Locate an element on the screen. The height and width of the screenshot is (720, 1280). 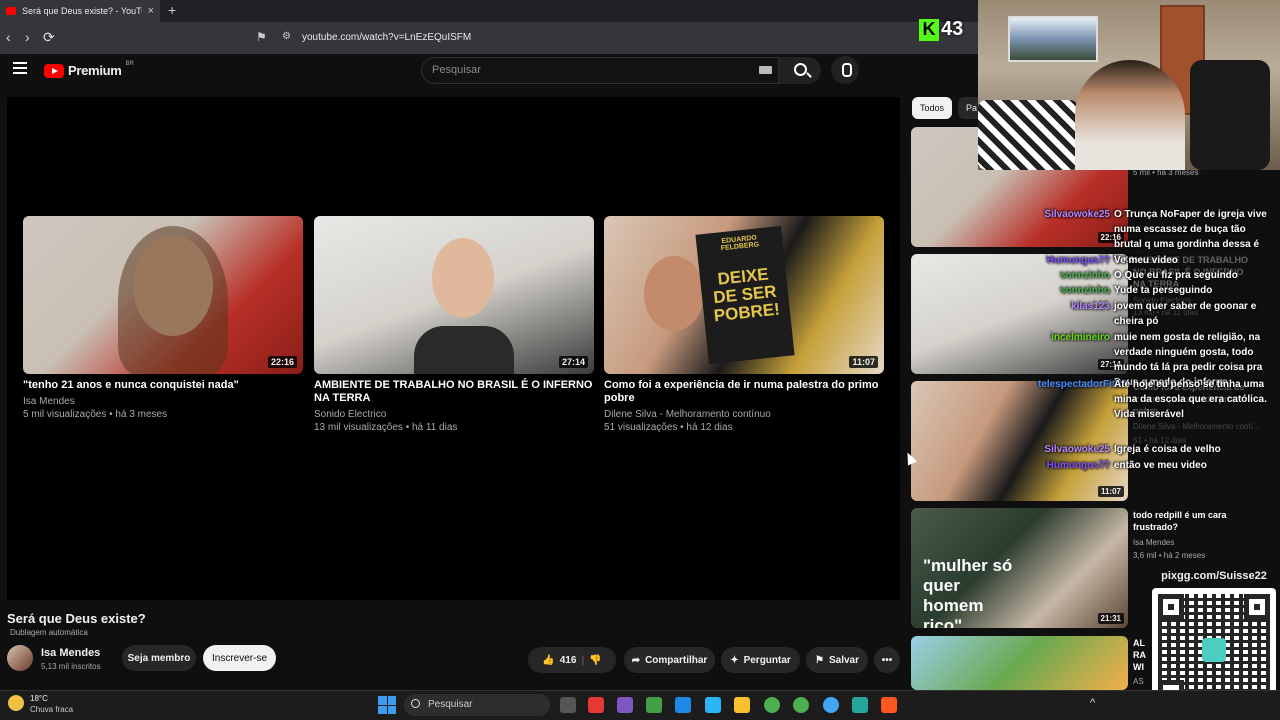
chat-message: Humungus77 então ve meu video is located at coordinates (1122, 465).